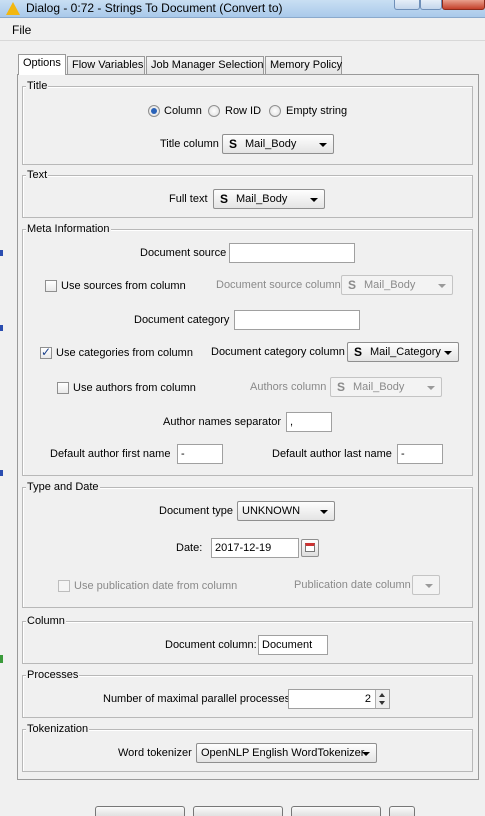 The width and height of the screenshot is (485, 816). Describe the element at coordinates (286, 511) in the screenshot. I see `document-type-select: UNKNOWN` at that location.